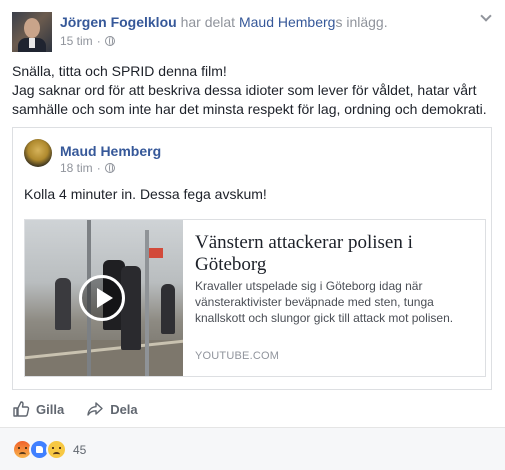 The image size is (505, 470). I want to click on shared-suffix: s inlägg., so click(361, 22).